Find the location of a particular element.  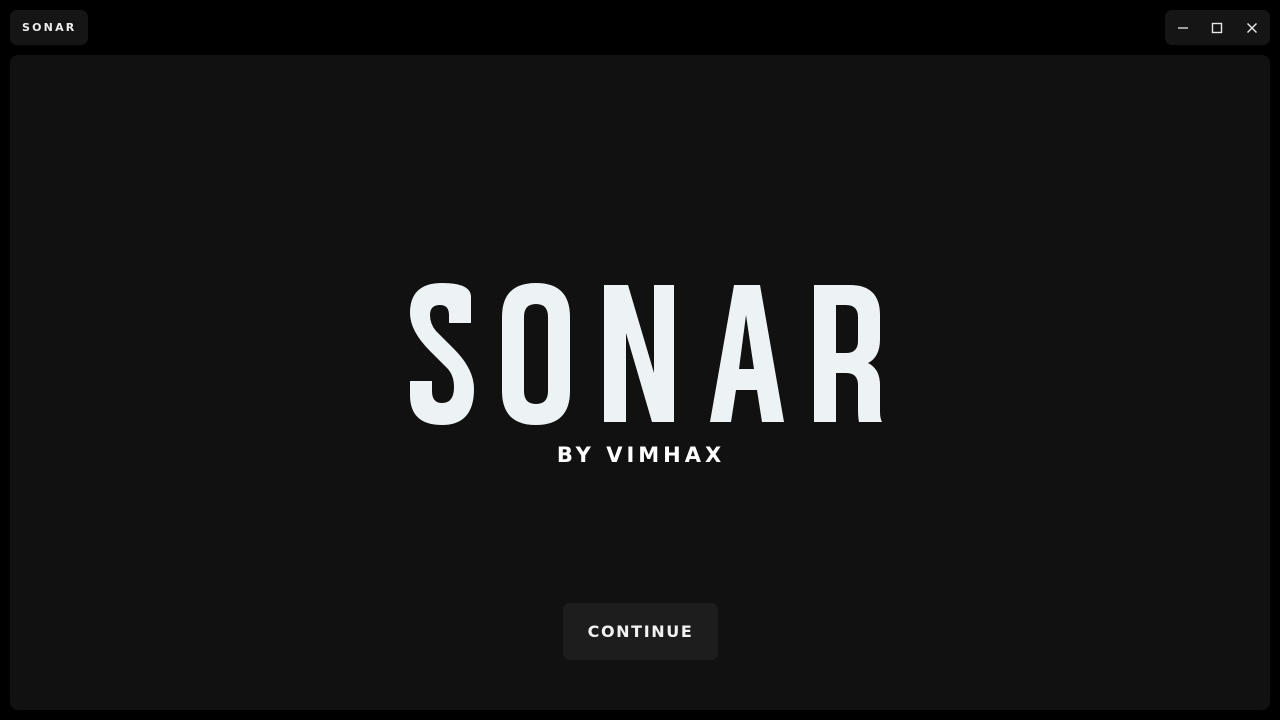

close-icon is located at coordinates (1252, 28).